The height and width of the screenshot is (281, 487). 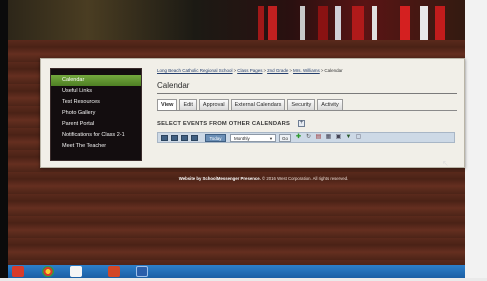 What do you see at coordinates (188, 104) in the screenshot?
I see `tab-edit: Edit` at bounding box center [188, 104].